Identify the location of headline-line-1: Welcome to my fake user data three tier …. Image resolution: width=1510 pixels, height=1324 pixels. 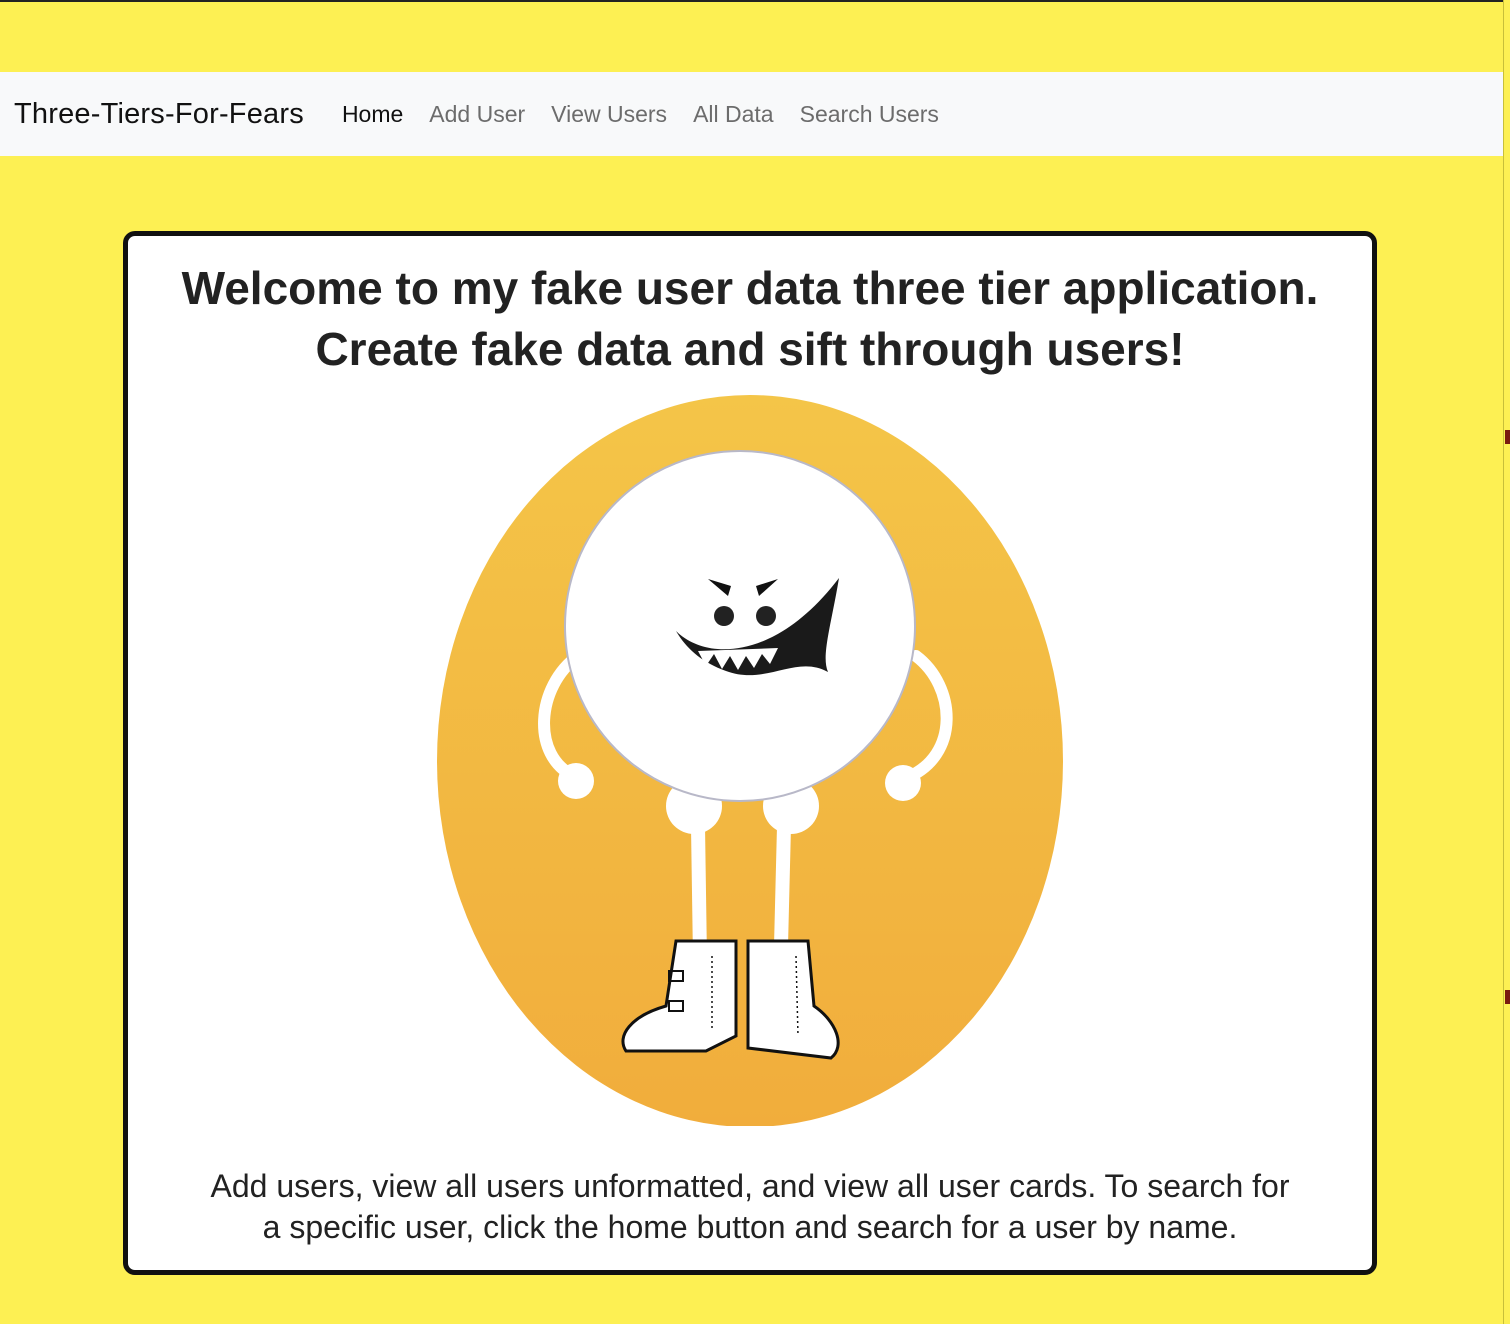
(750, 288).